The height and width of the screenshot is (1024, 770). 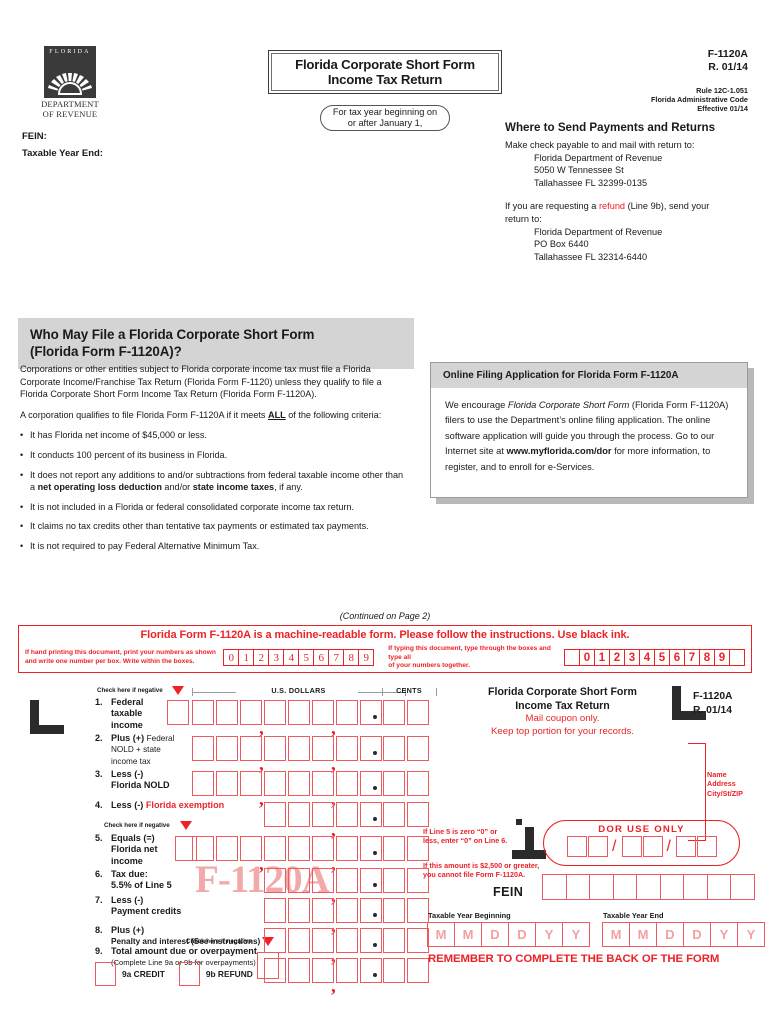 What do you see at coordinates (178, 712) in the screenshot?
I see `line-1-negative-checkbox` at bounding box center [178, 712].